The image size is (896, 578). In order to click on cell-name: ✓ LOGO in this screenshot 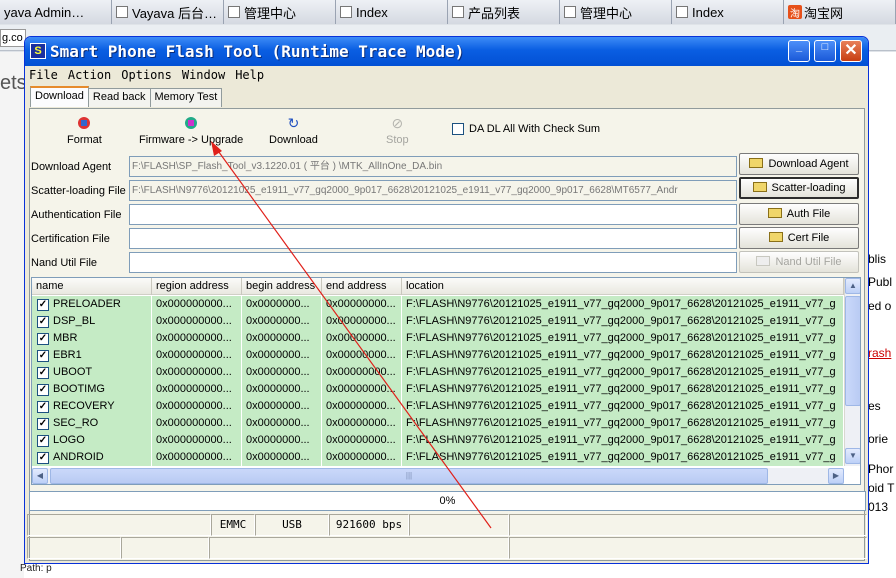, I will do `click(92, 440)`.